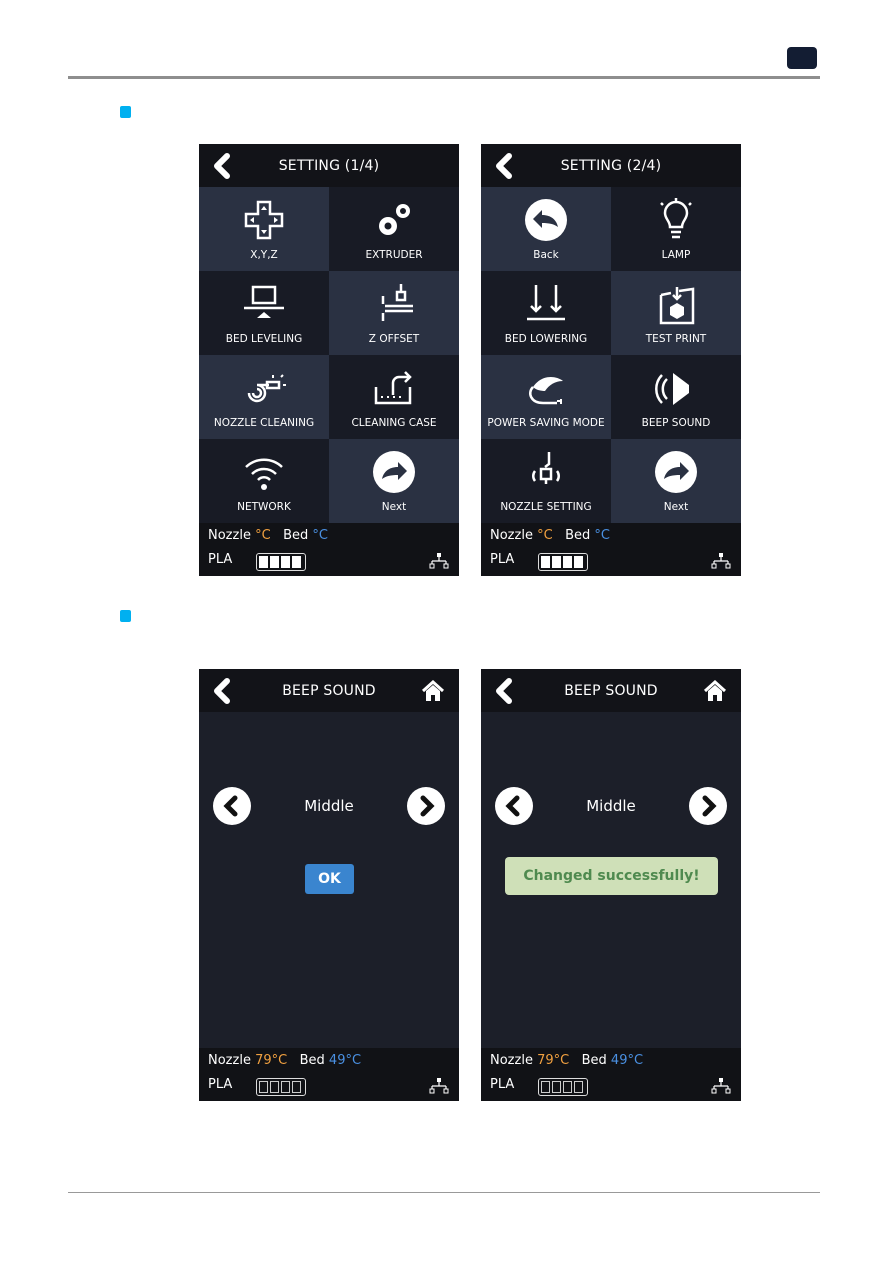 This screenshot has height=1263, width=893. What do you see at coordinates (546, 391) in the screenshot?
I see `power-saving-icon` at bounding box center [546, 391].